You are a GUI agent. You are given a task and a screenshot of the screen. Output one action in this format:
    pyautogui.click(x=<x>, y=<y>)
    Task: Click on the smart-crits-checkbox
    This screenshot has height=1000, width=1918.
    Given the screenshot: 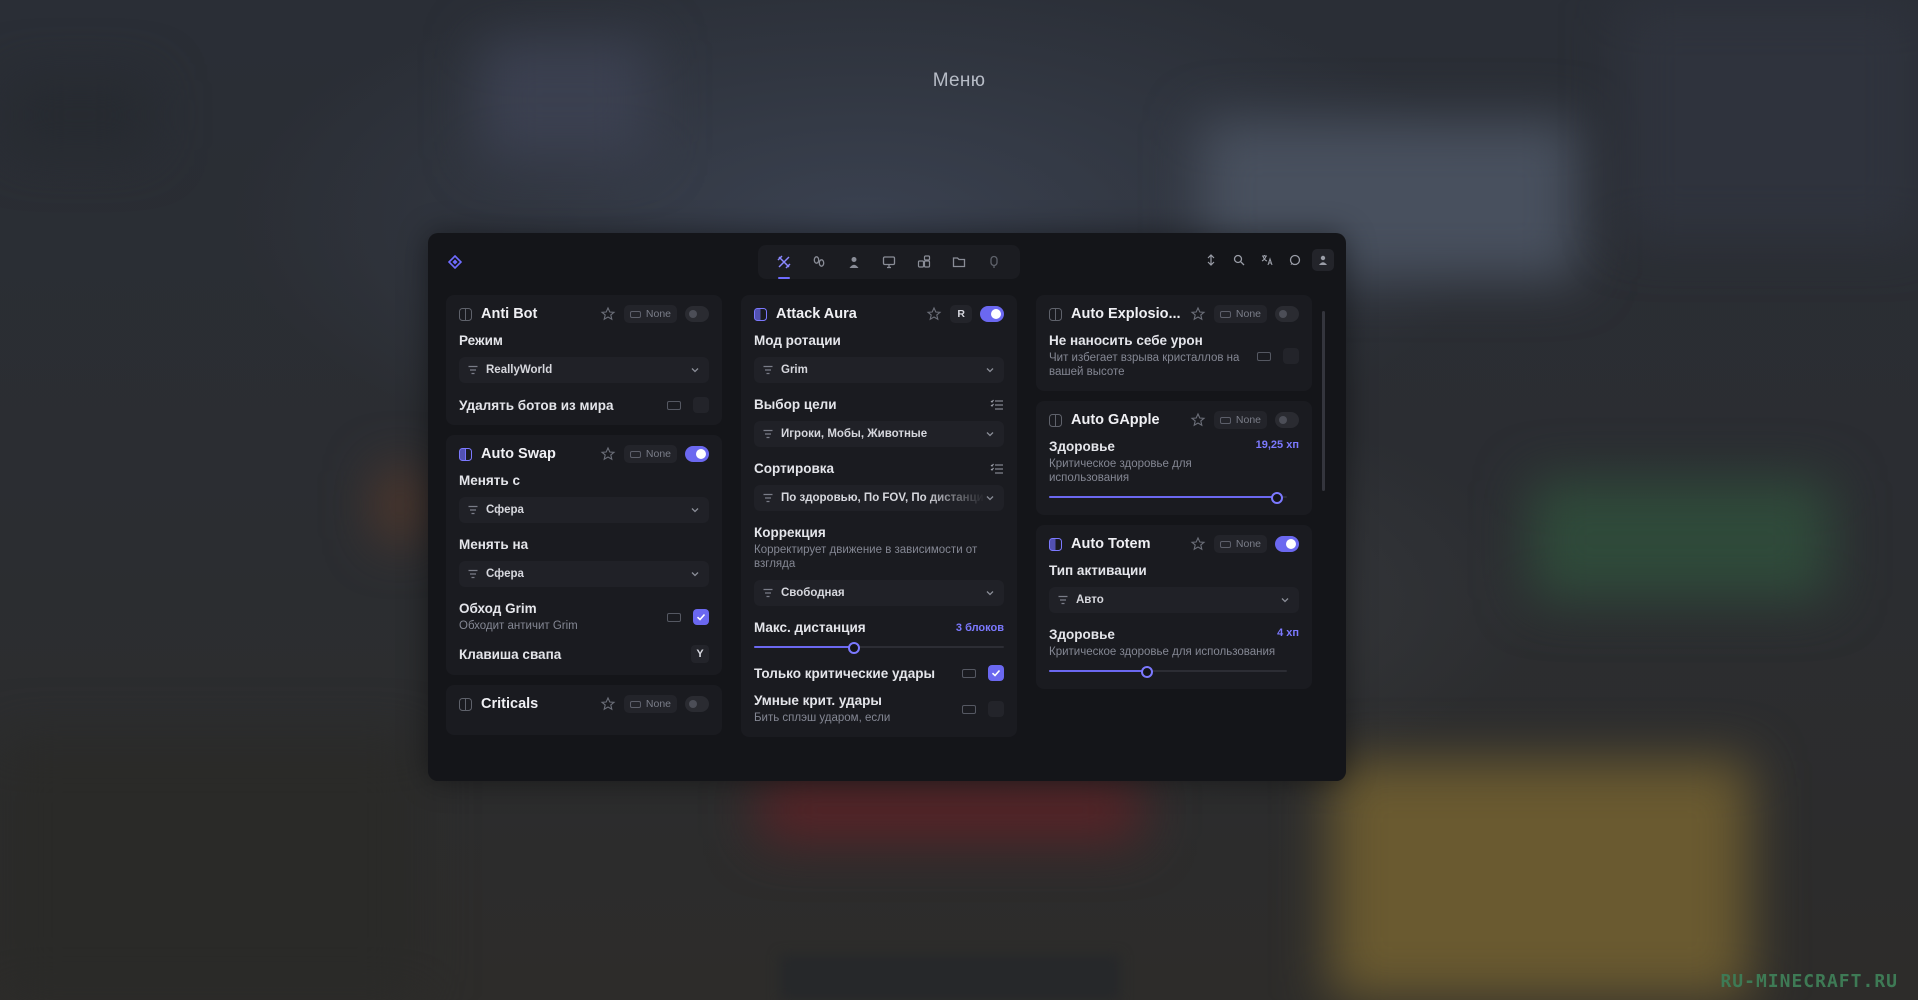 What is the action you would take?
    pyautogui.click(x=996, y=709)
    